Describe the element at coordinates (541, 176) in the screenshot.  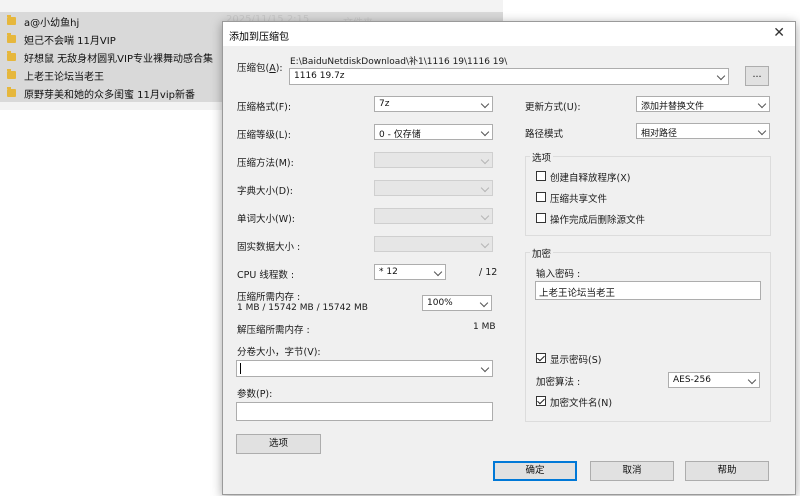
I see `sfx-checkbox` at that location.